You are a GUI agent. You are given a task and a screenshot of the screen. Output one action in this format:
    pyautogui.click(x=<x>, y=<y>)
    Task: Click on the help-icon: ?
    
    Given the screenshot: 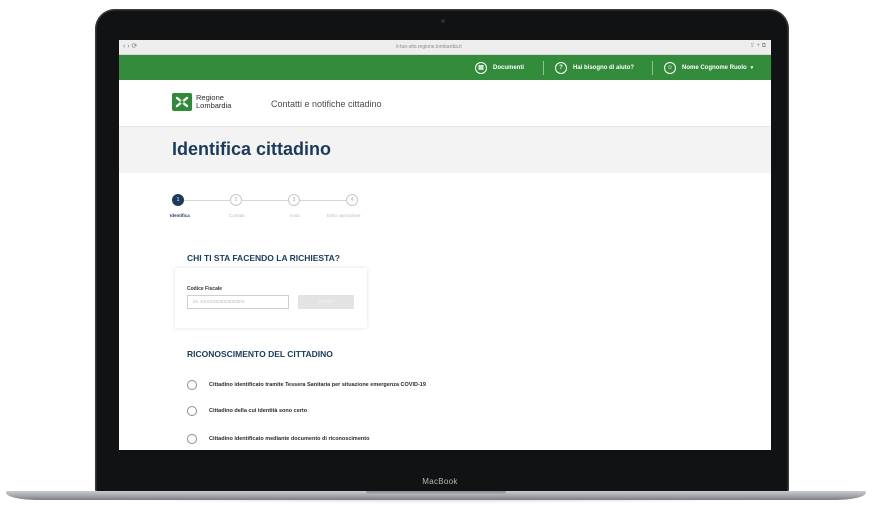 What is the action you would take?
    pyautogui.click(x=561, y=67)
    